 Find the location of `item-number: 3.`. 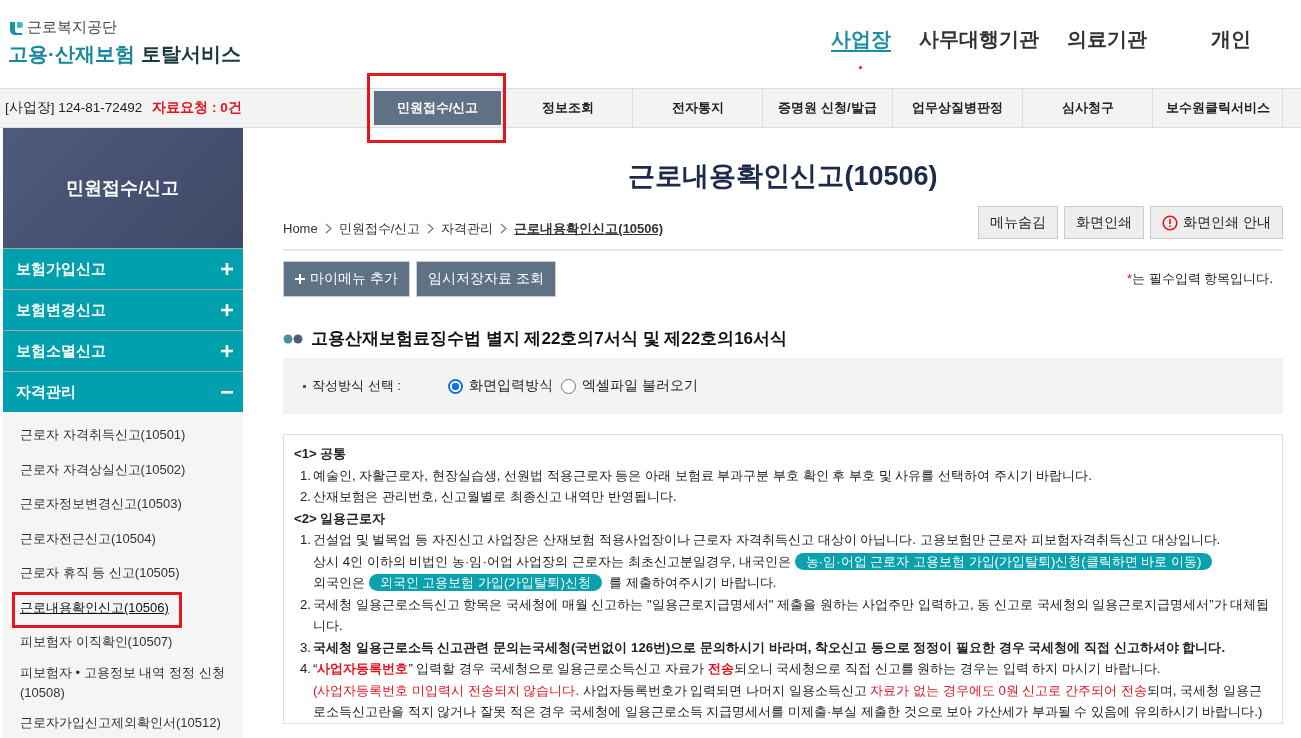

item-number: 3. is located at coordinates (306, 647).